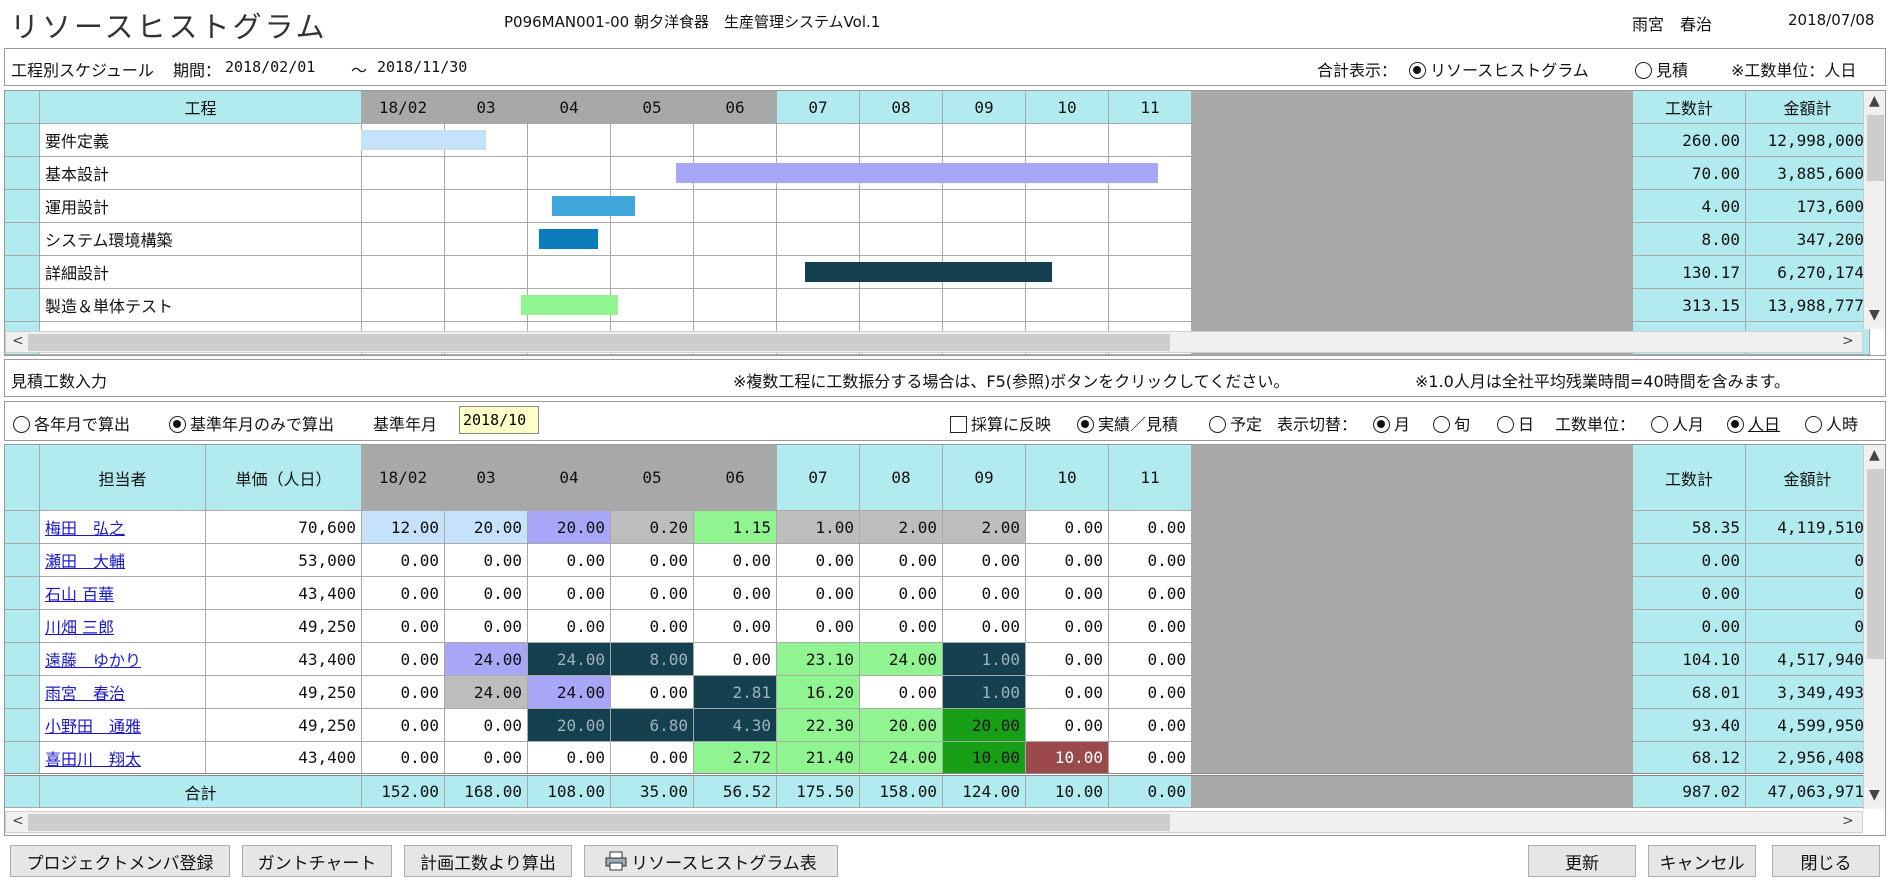 The image size is (1891, 888). I want to click on radio-month: 月, so click(1391, 423).